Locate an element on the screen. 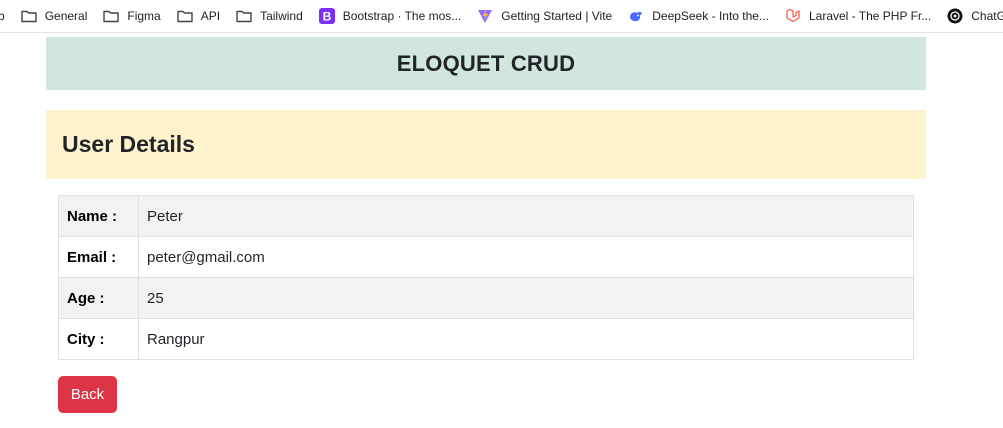  detail-label-city: City : is located at coordinates (98, 339).